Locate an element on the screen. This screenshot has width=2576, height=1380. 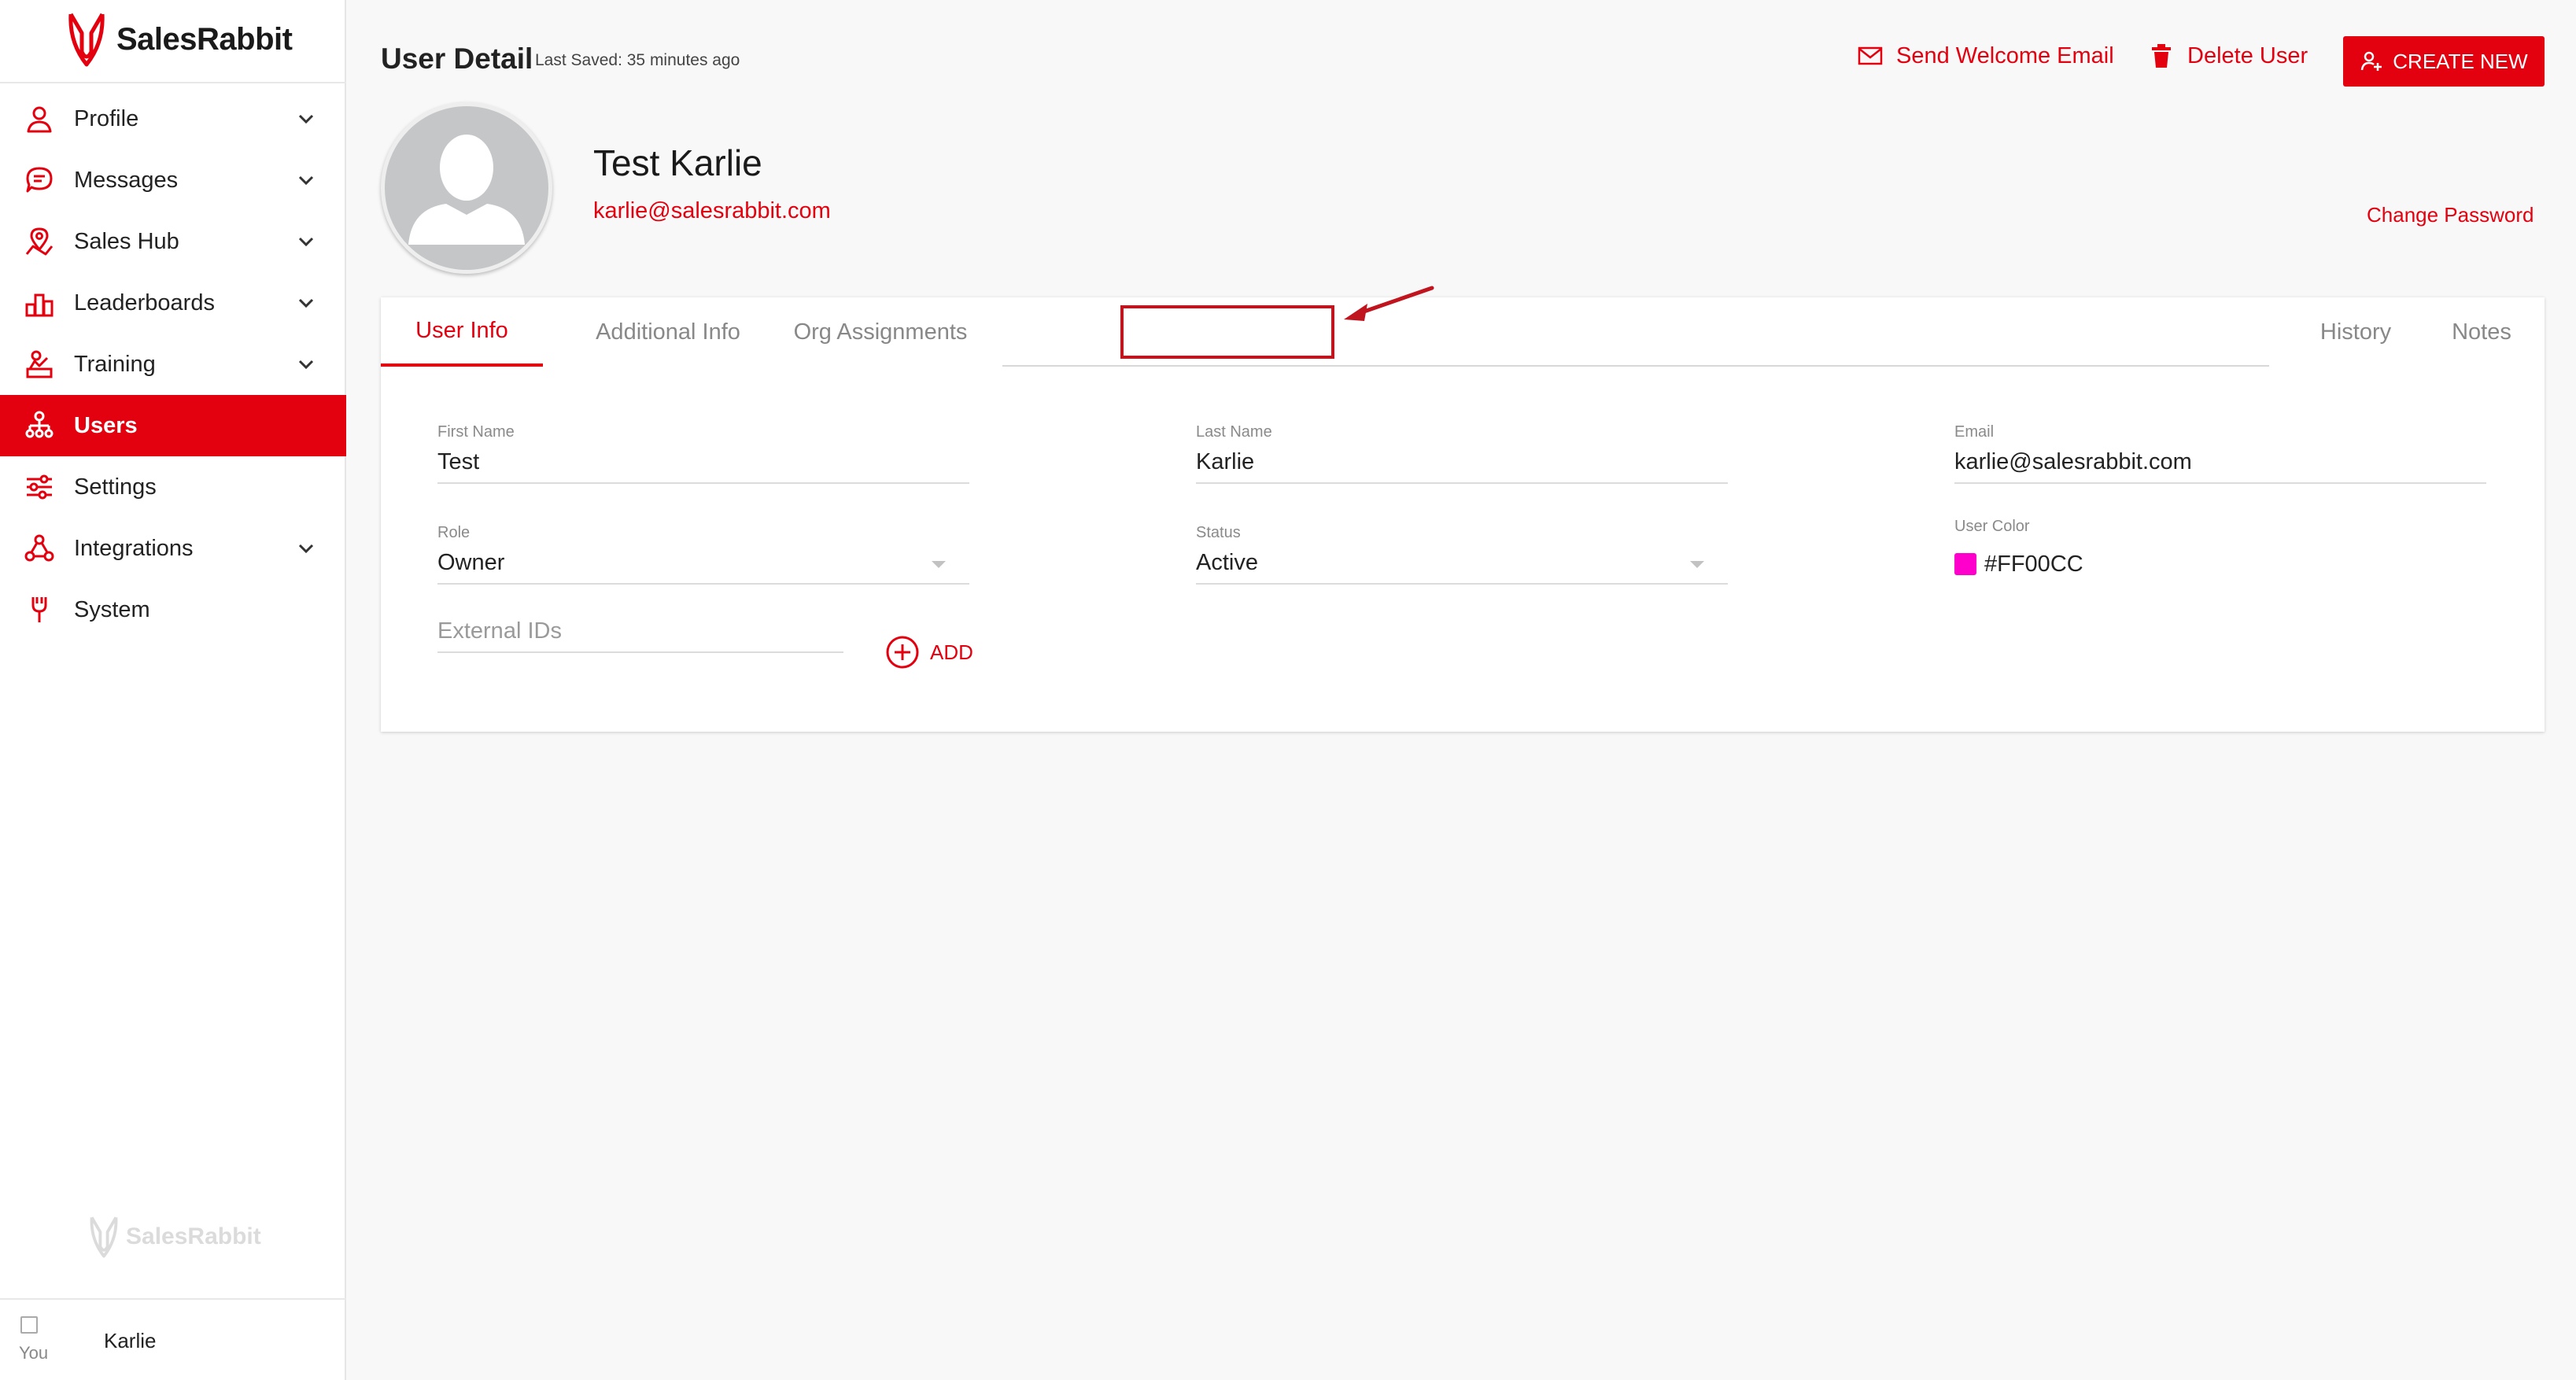
status-label: Status is located at coordinates (1219, 532).